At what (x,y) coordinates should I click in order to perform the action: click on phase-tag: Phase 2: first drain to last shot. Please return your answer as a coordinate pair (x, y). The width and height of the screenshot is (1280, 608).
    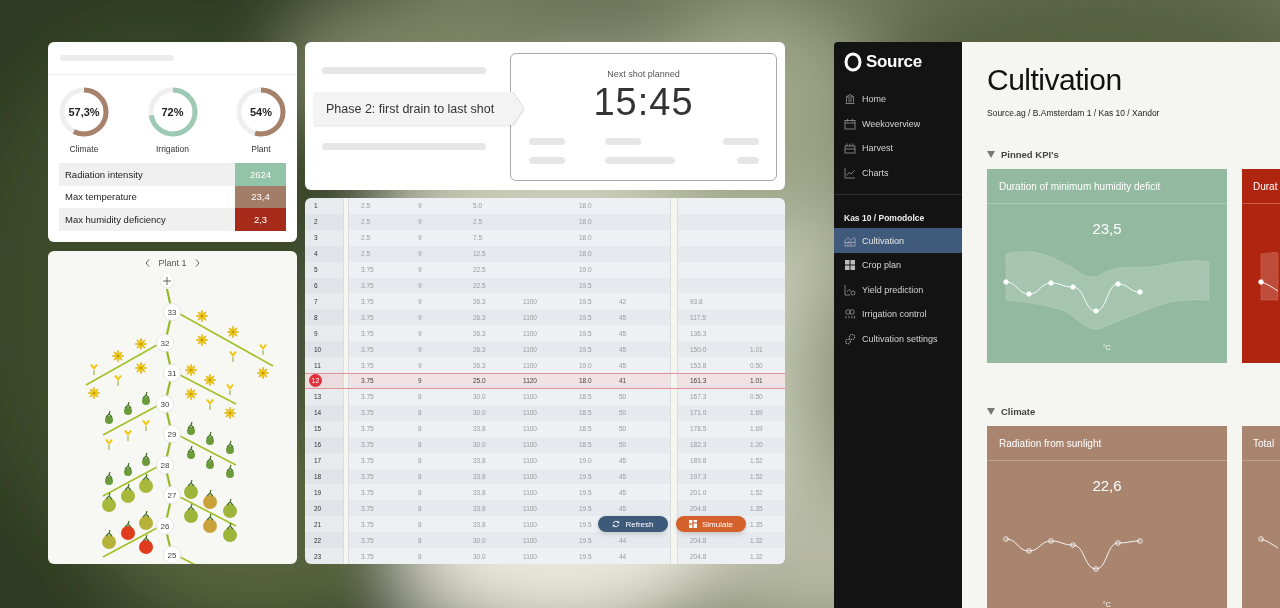
    Looking at the image, I should click on (419, 108).